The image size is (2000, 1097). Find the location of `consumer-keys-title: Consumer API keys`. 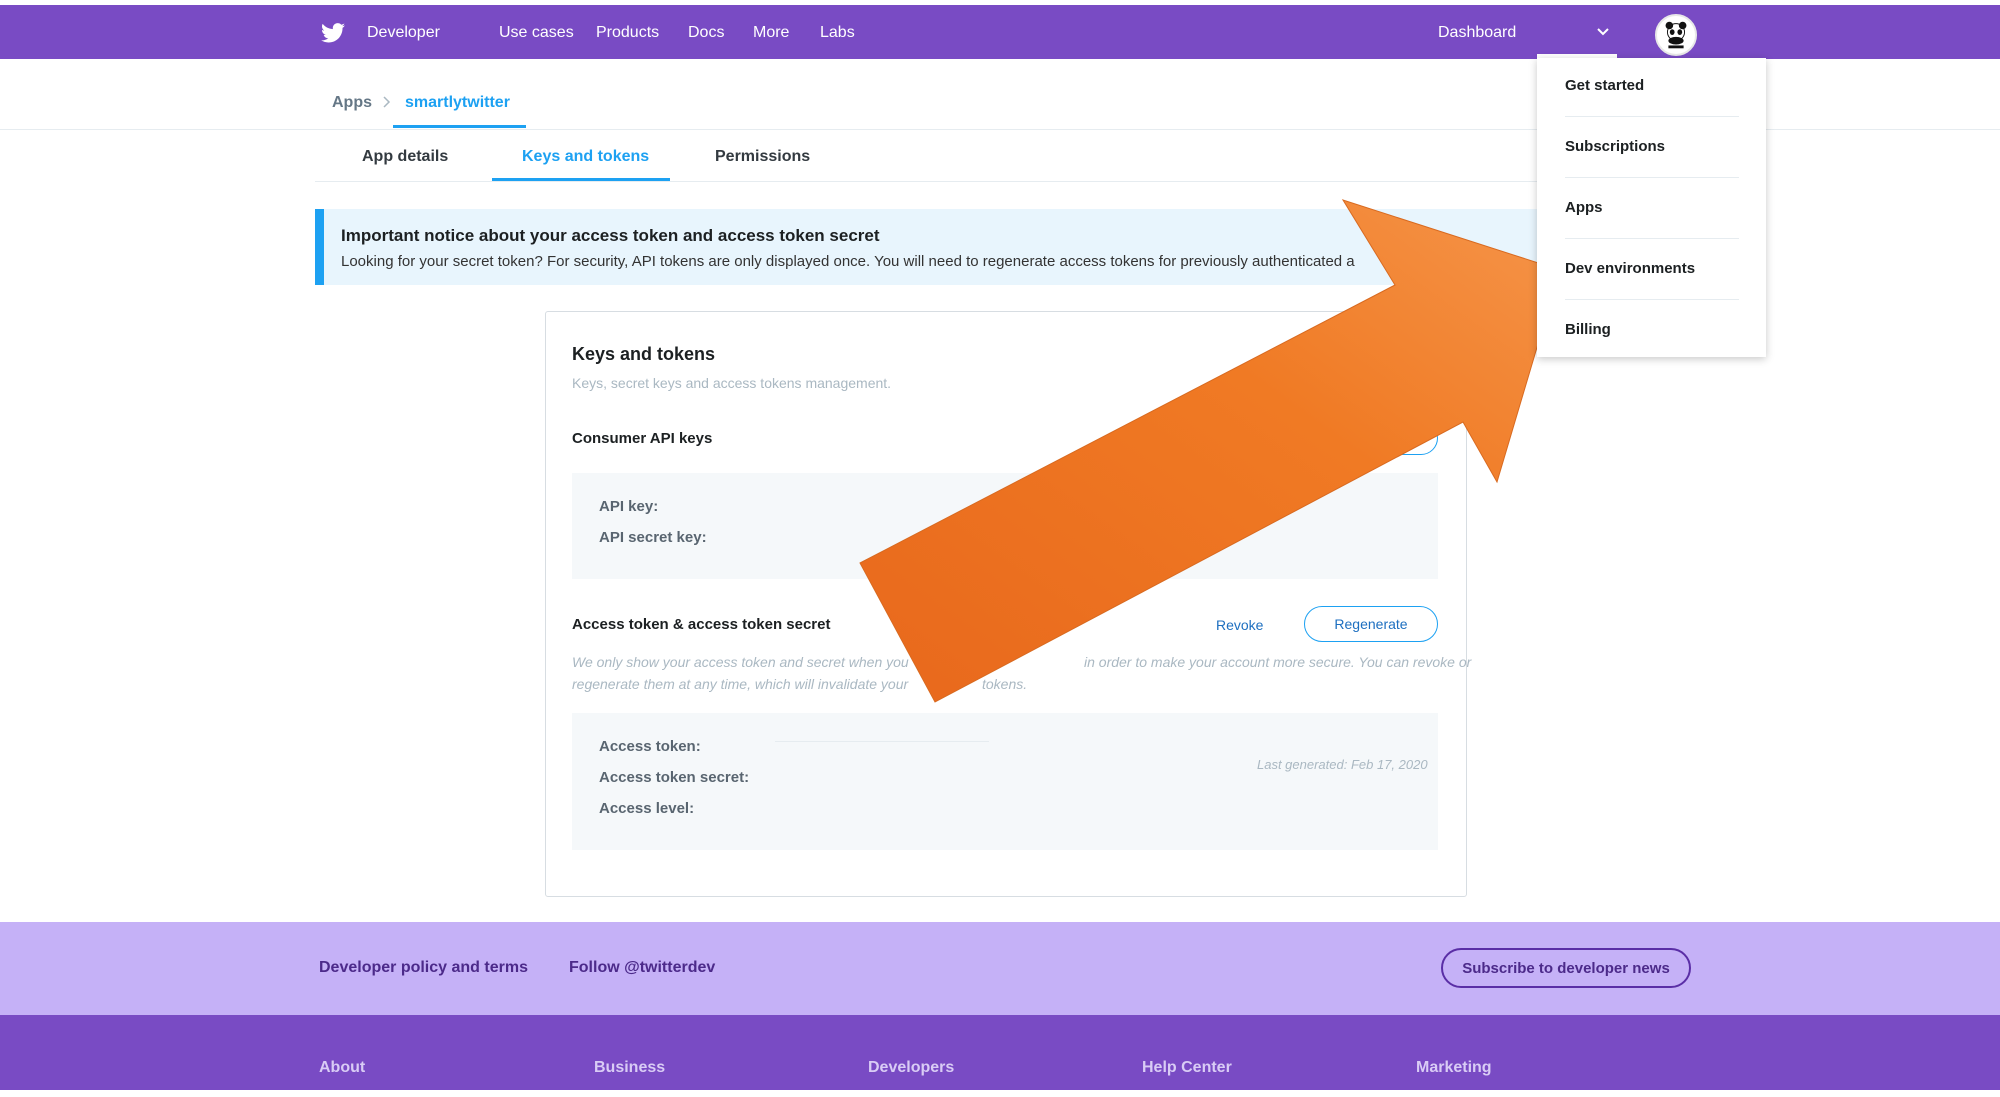

consumer-keys-title: Consumer API keys is located at coordinates (642, 438).